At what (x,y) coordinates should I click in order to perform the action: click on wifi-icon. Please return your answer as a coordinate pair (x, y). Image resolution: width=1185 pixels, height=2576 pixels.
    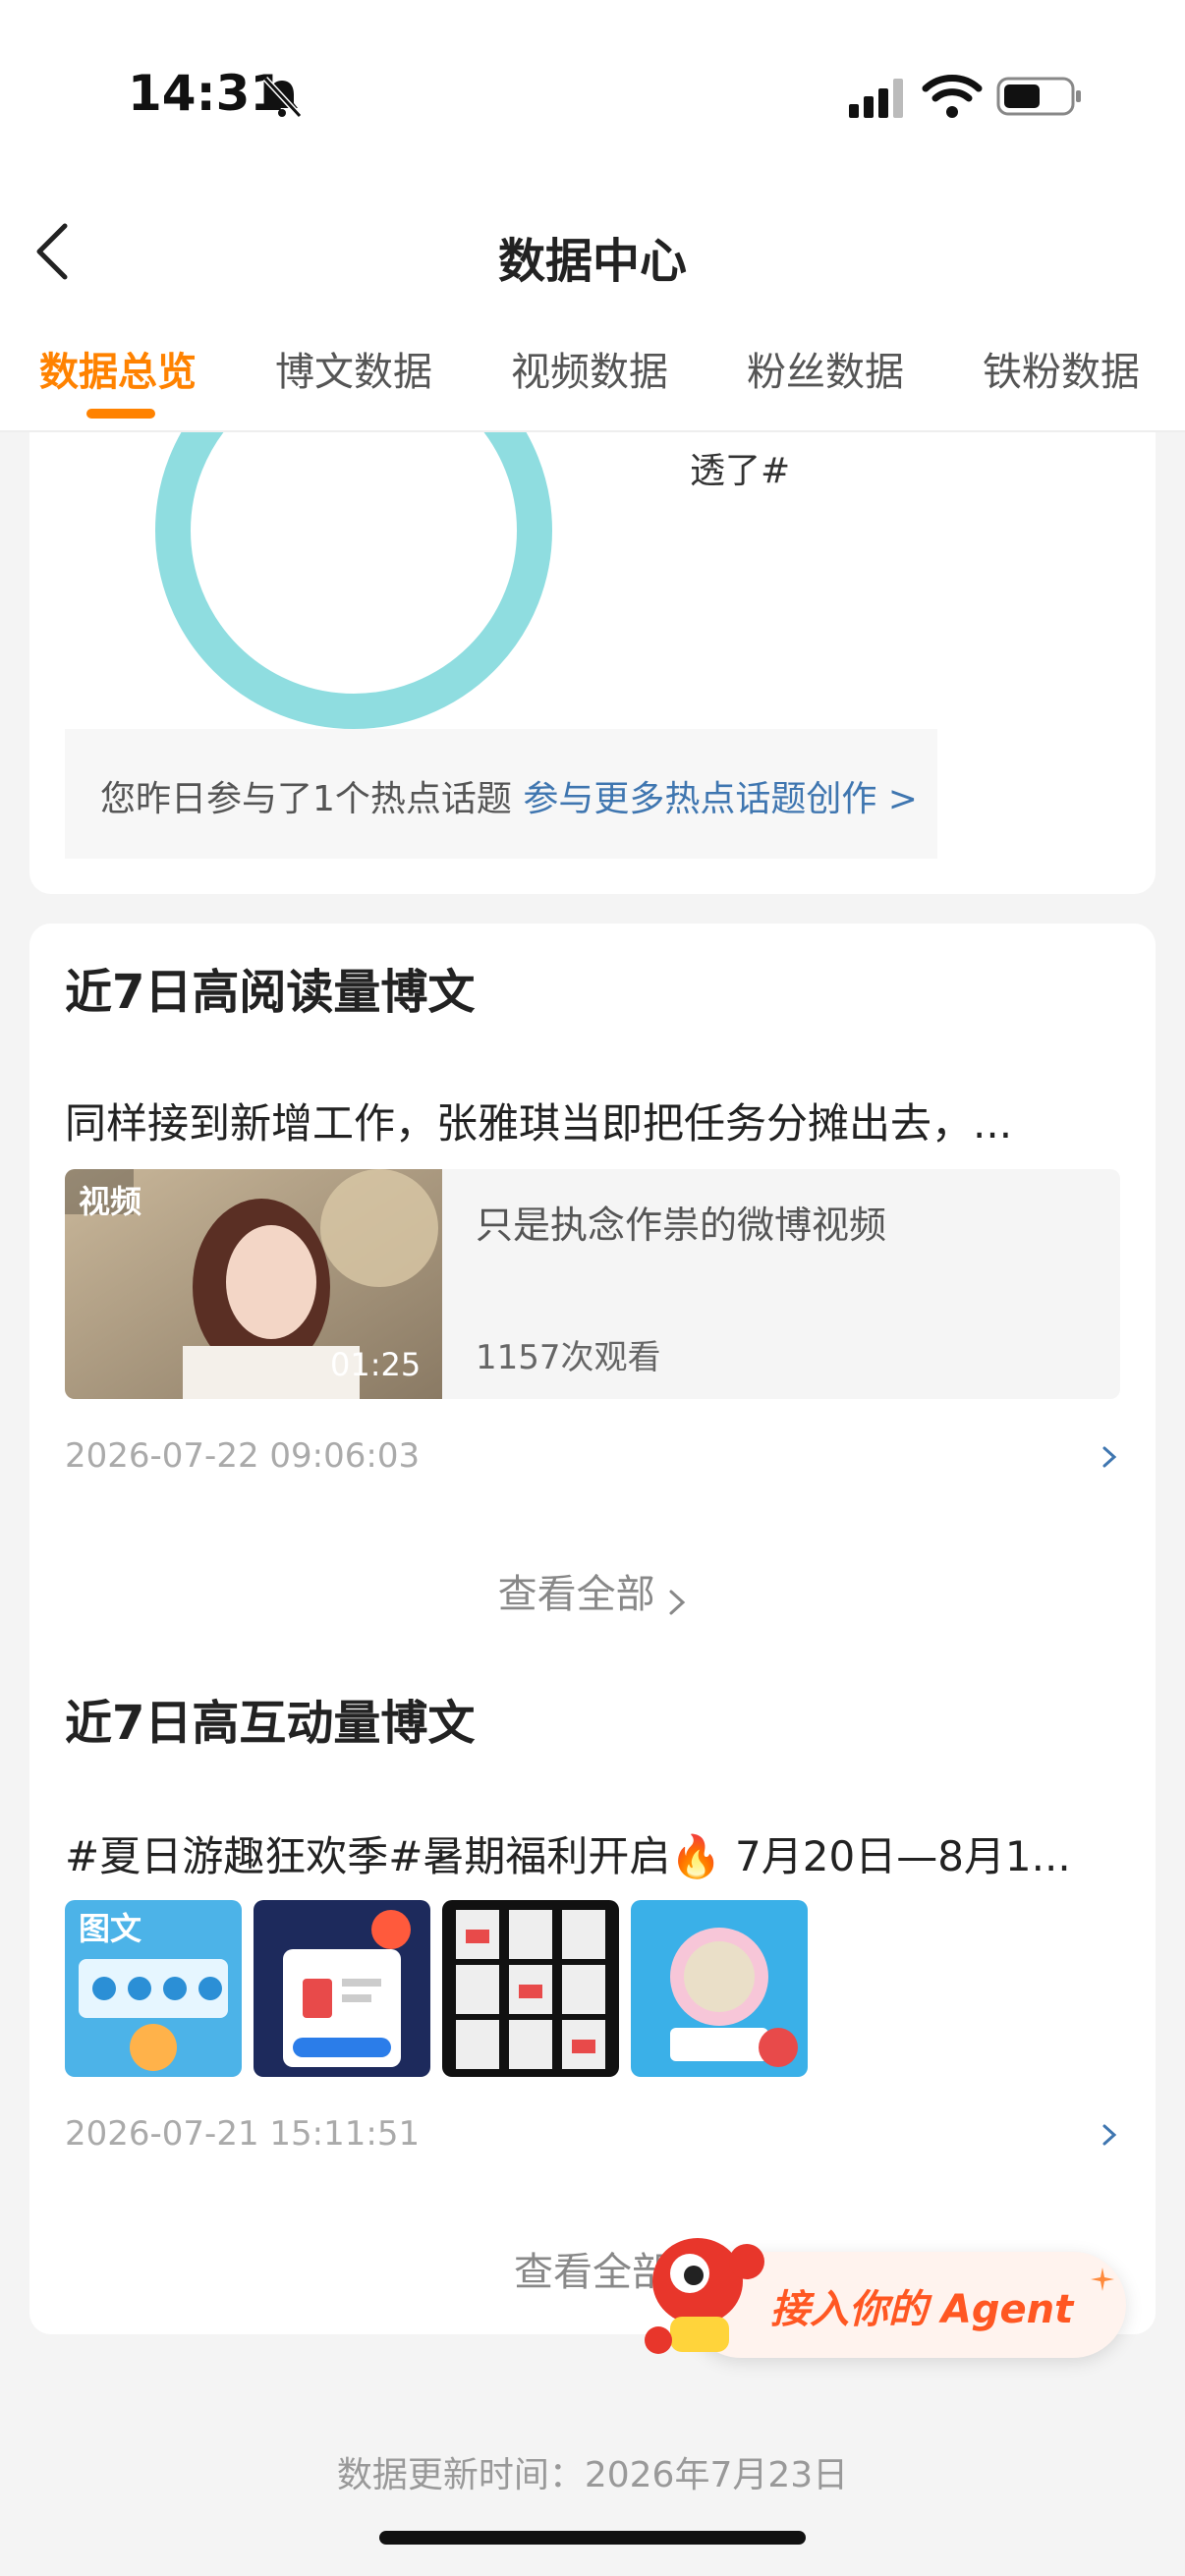
    Looking at the image, I should click on (953, 96).